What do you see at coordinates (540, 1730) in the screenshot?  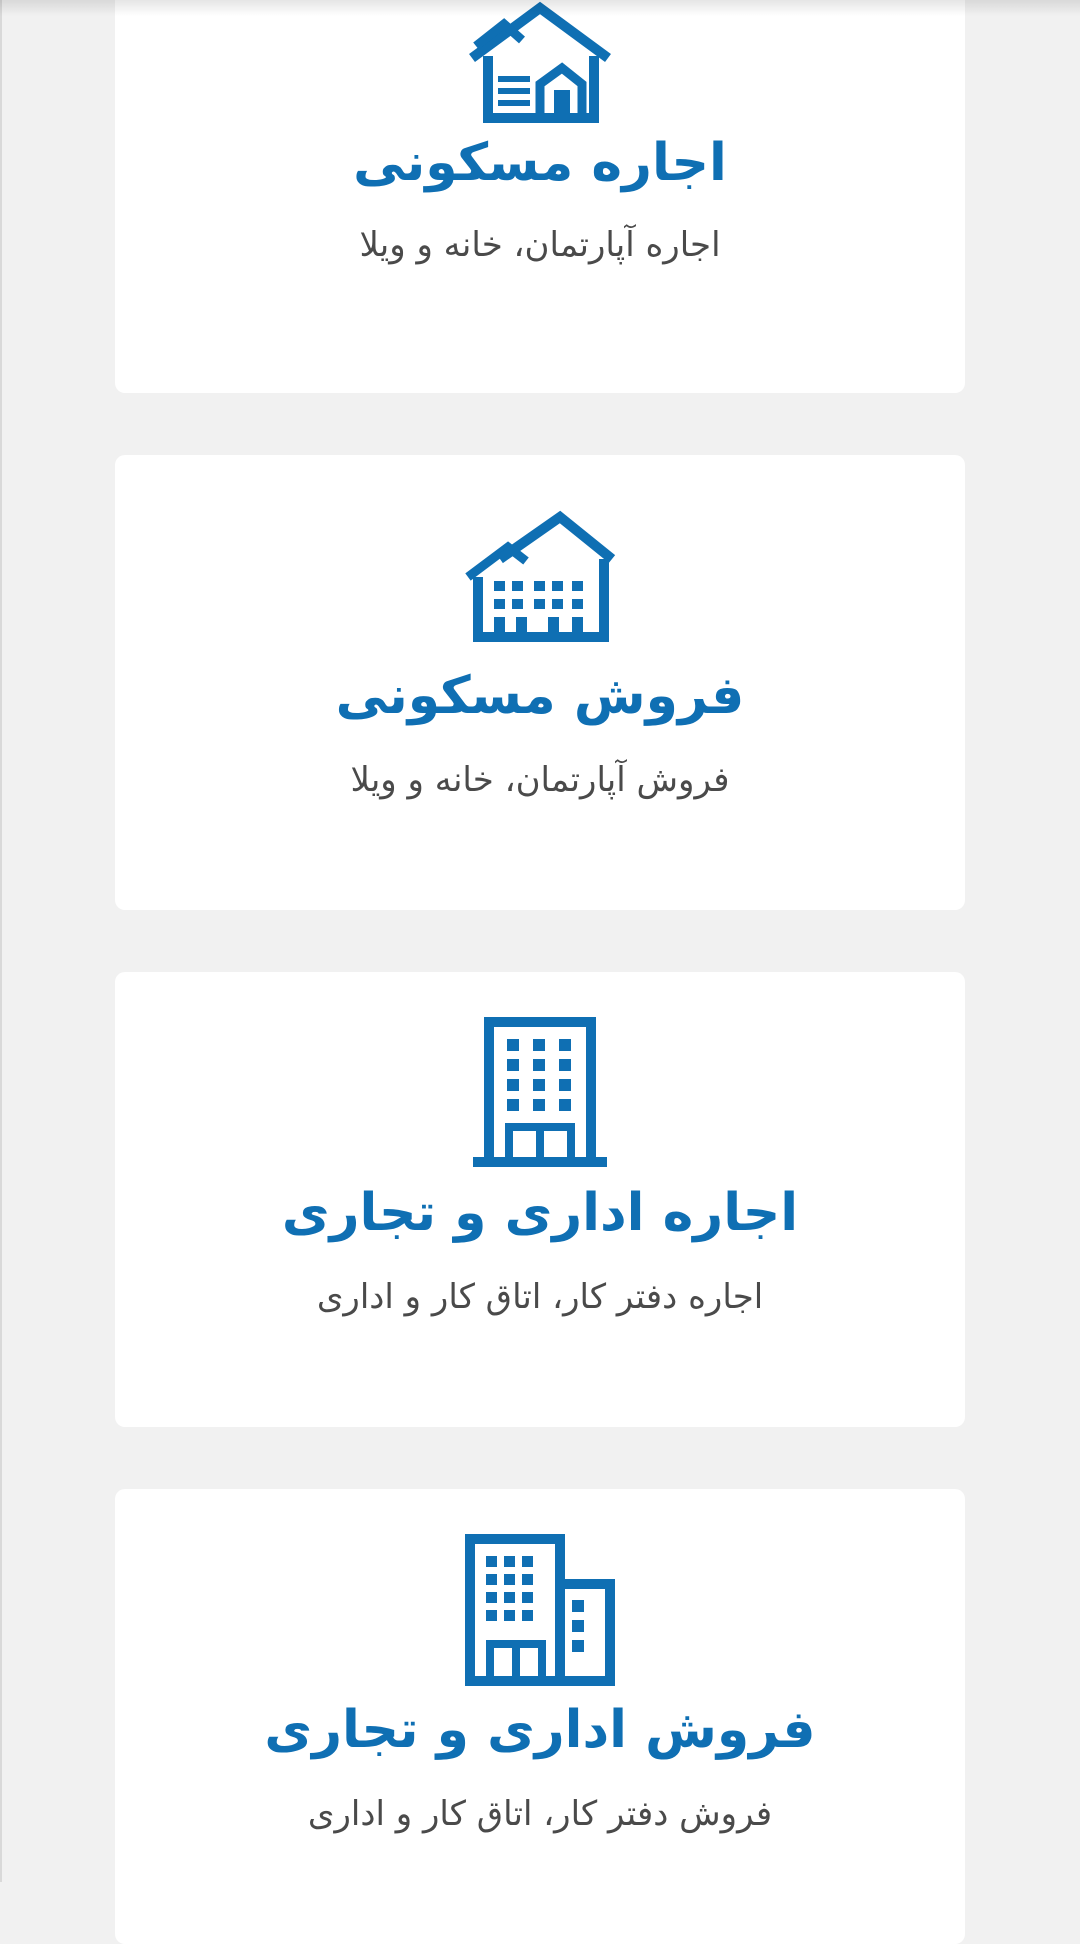 I see `card-title: فروش اداری و تجاری` at bounding box center [540, 1730].